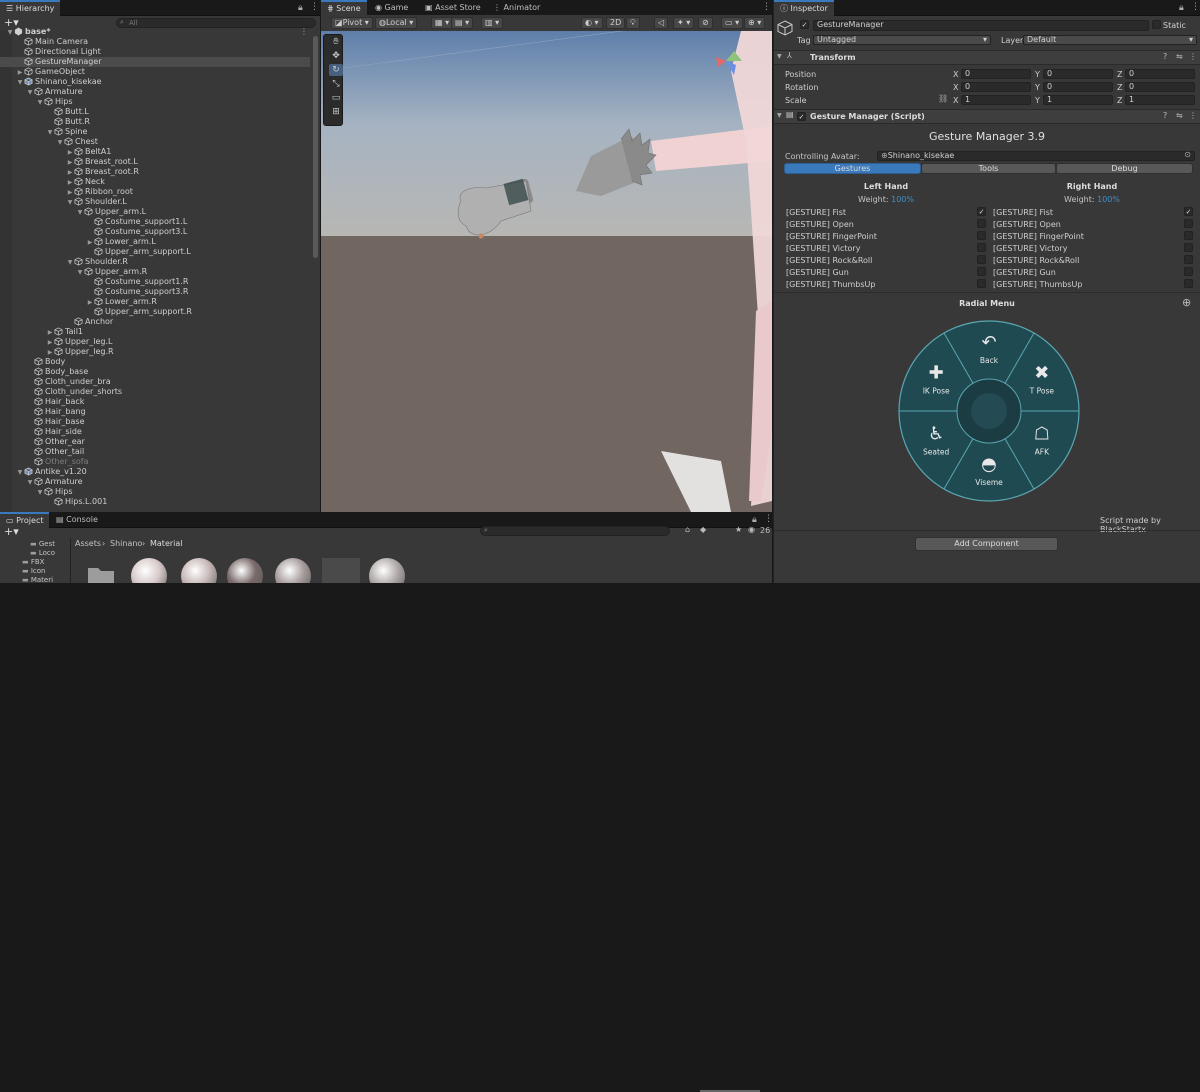 The width and height of the screenshot is (1200, 1092). I want to click on hierarchy-row: Main Camera, so click(155, 42).